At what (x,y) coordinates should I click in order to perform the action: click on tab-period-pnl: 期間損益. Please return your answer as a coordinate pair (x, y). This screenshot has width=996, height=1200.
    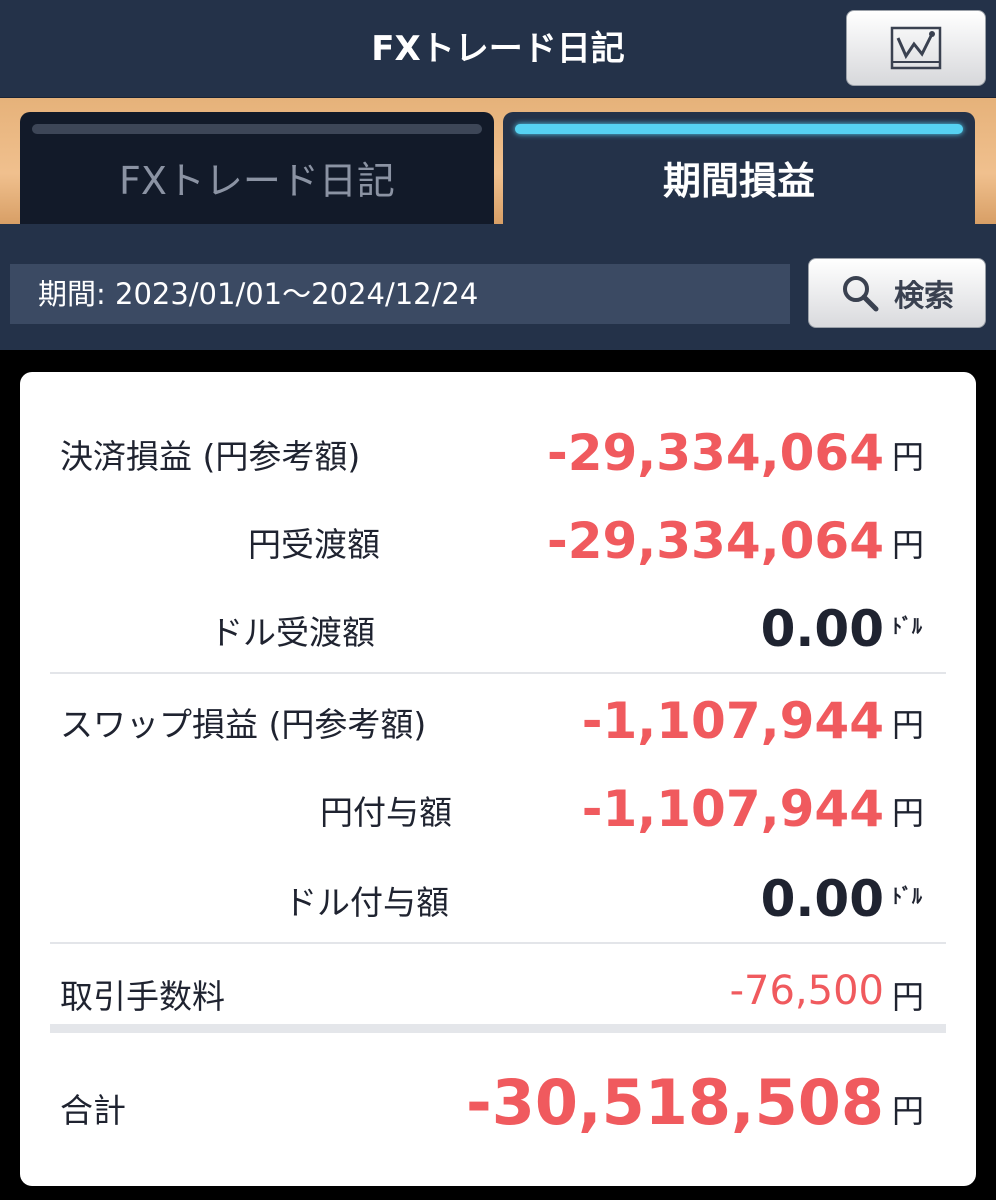
    Looking at the image, I should click on (739, 168).